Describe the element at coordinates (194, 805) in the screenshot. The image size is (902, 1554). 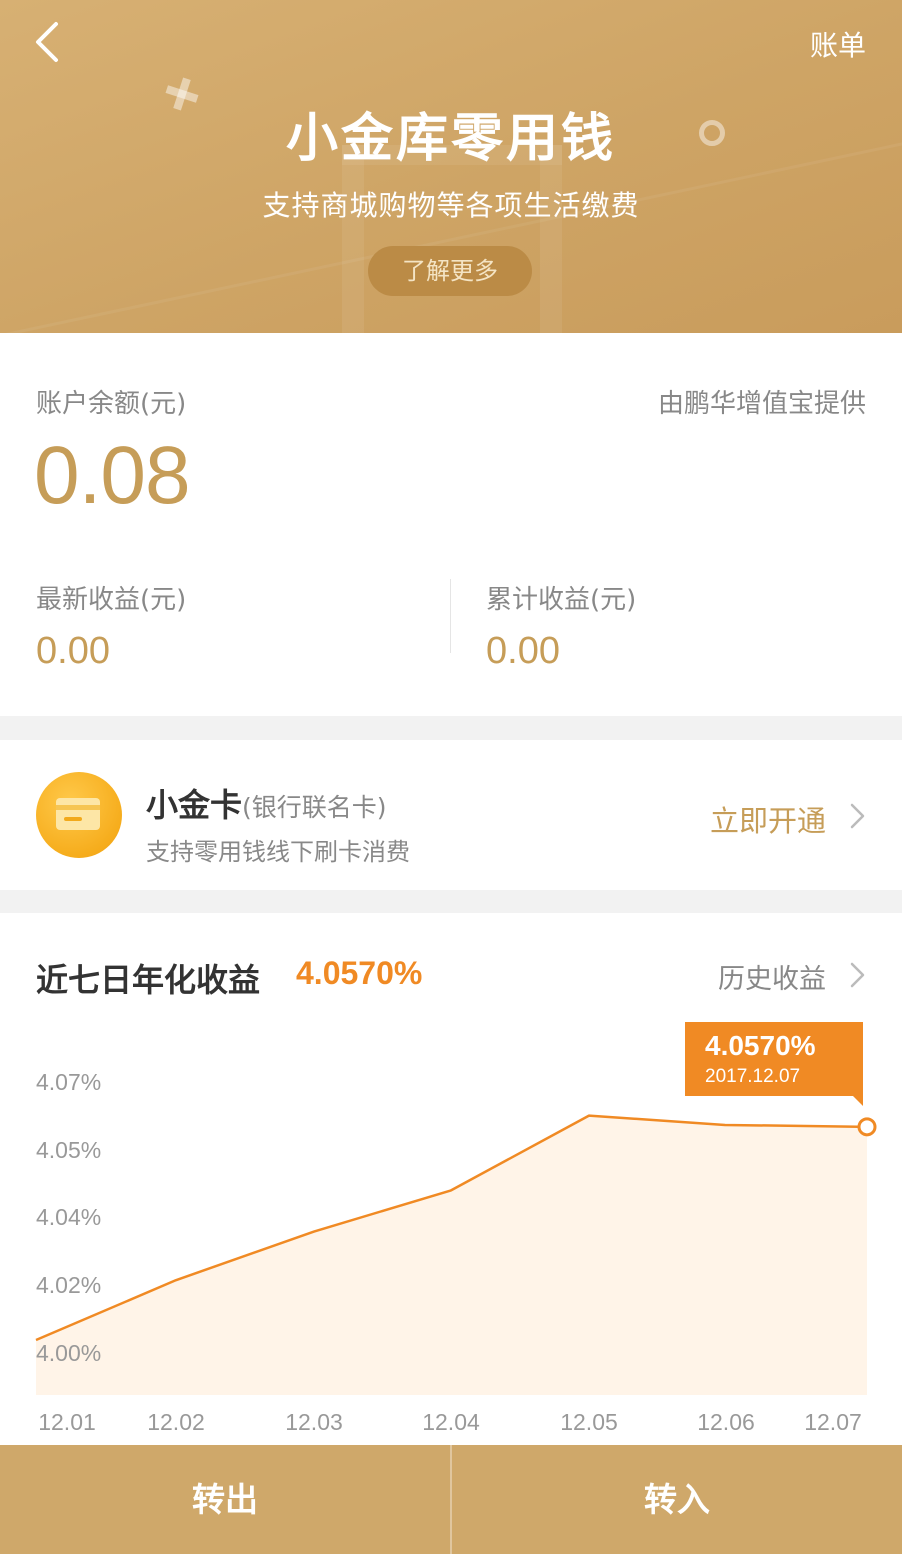
I see `promo-title-main: 小金卡` at that location.